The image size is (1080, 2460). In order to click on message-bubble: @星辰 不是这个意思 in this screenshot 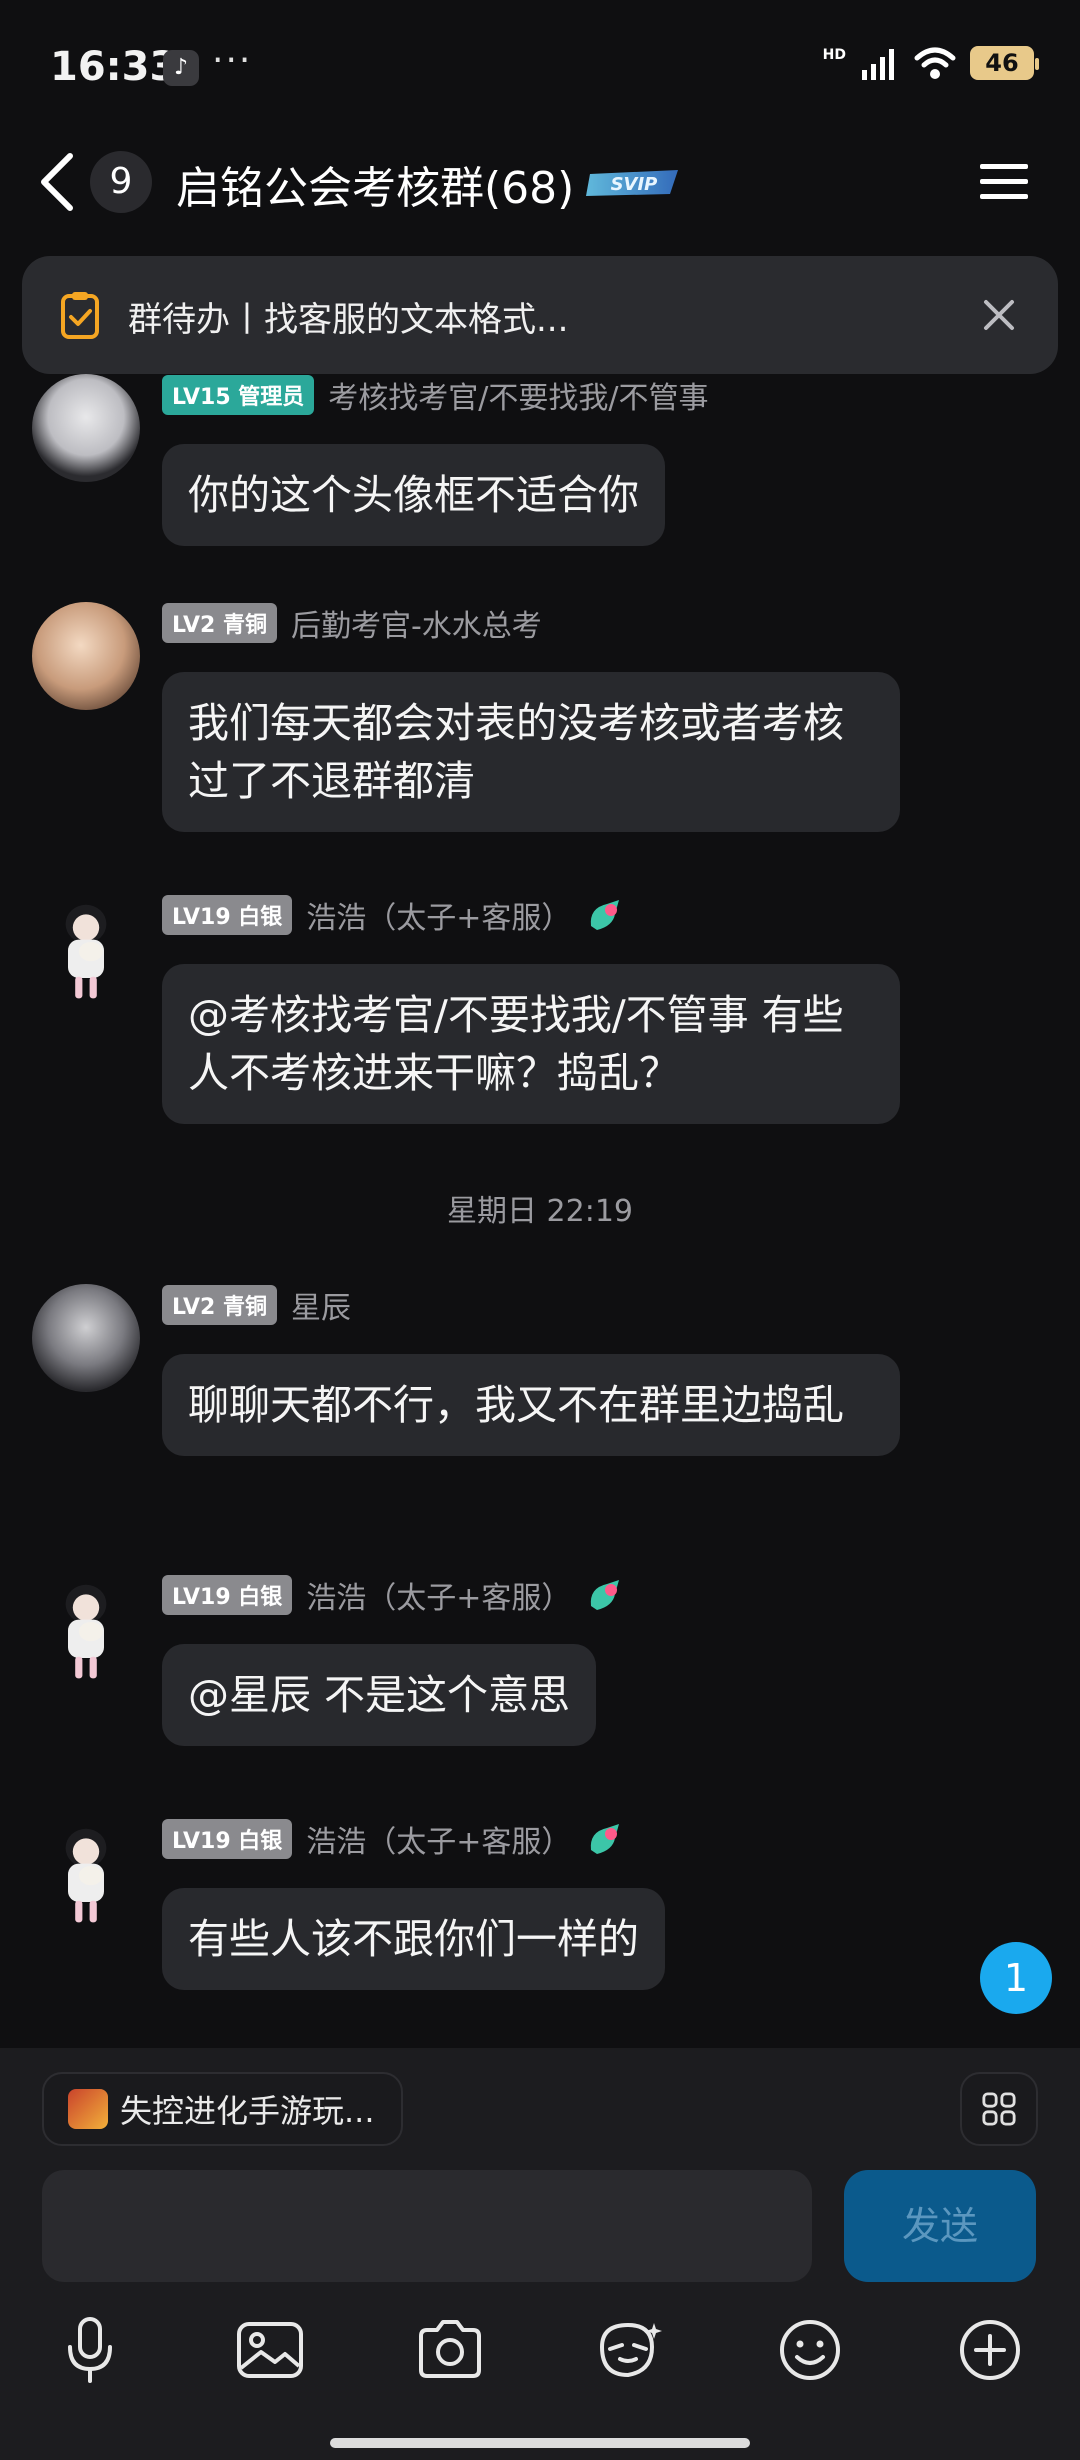, I will do `click(379, 1695)`.